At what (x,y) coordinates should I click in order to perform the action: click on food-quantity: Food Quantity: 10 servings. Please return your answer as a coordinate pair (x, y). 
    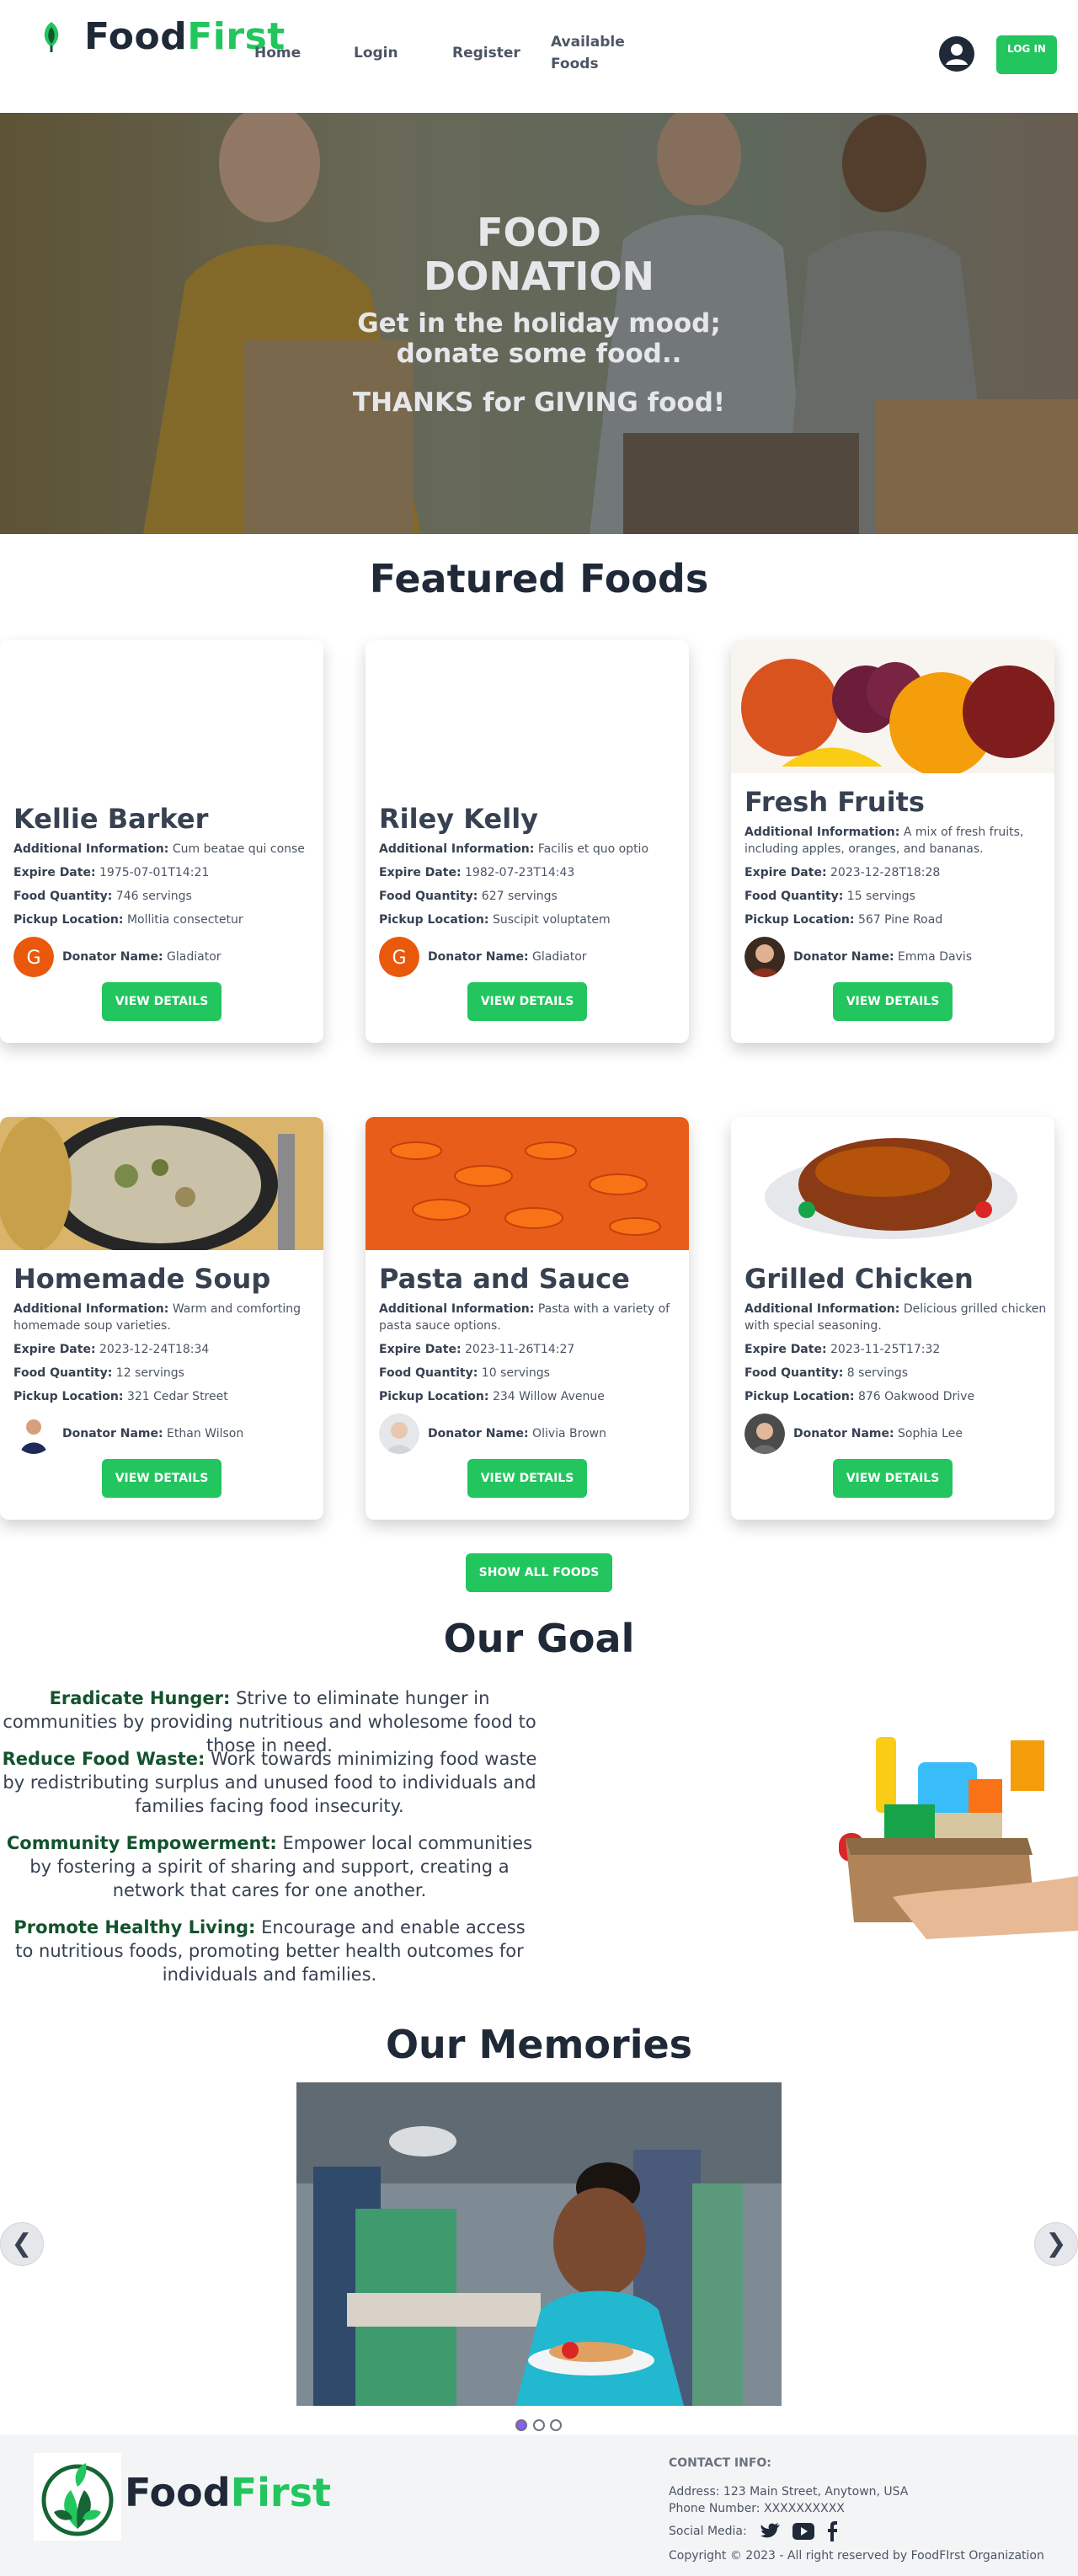
    Looking at the image, I should click on (530, 1373).